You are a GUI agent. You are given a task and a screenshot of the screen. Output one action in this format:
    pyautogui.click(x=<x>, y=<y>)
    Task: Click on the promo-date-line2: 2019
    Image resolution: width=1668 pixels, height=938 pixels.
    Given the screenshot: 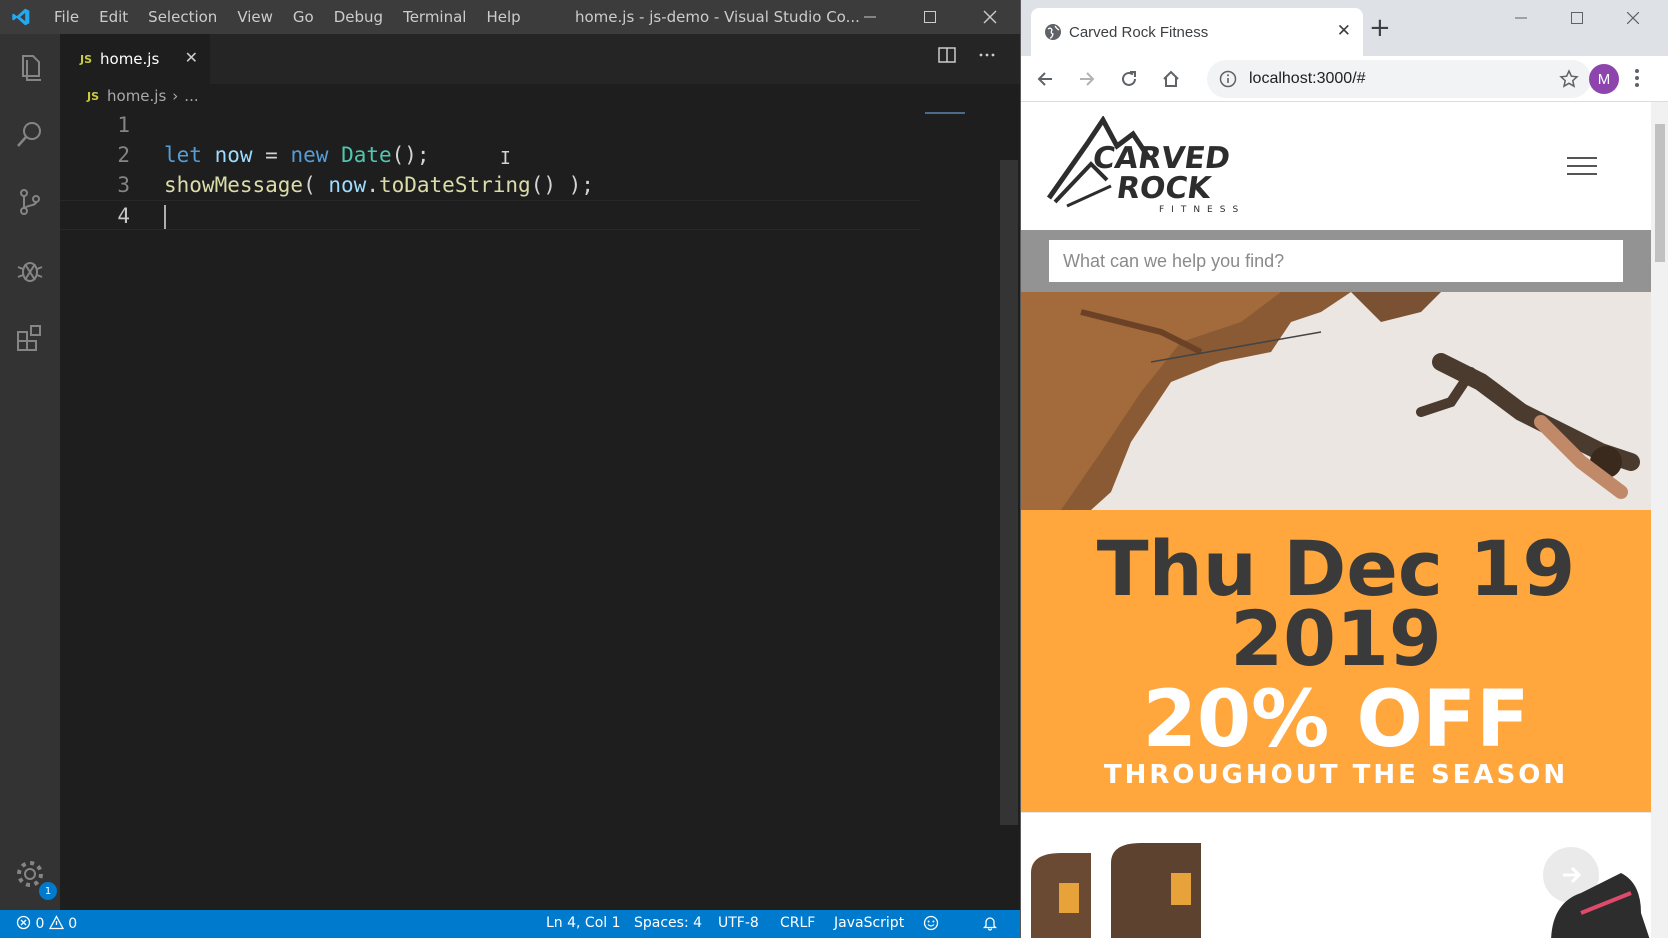 What is the action you would take?
    pyautogui.click(x=1336, y=638)
    